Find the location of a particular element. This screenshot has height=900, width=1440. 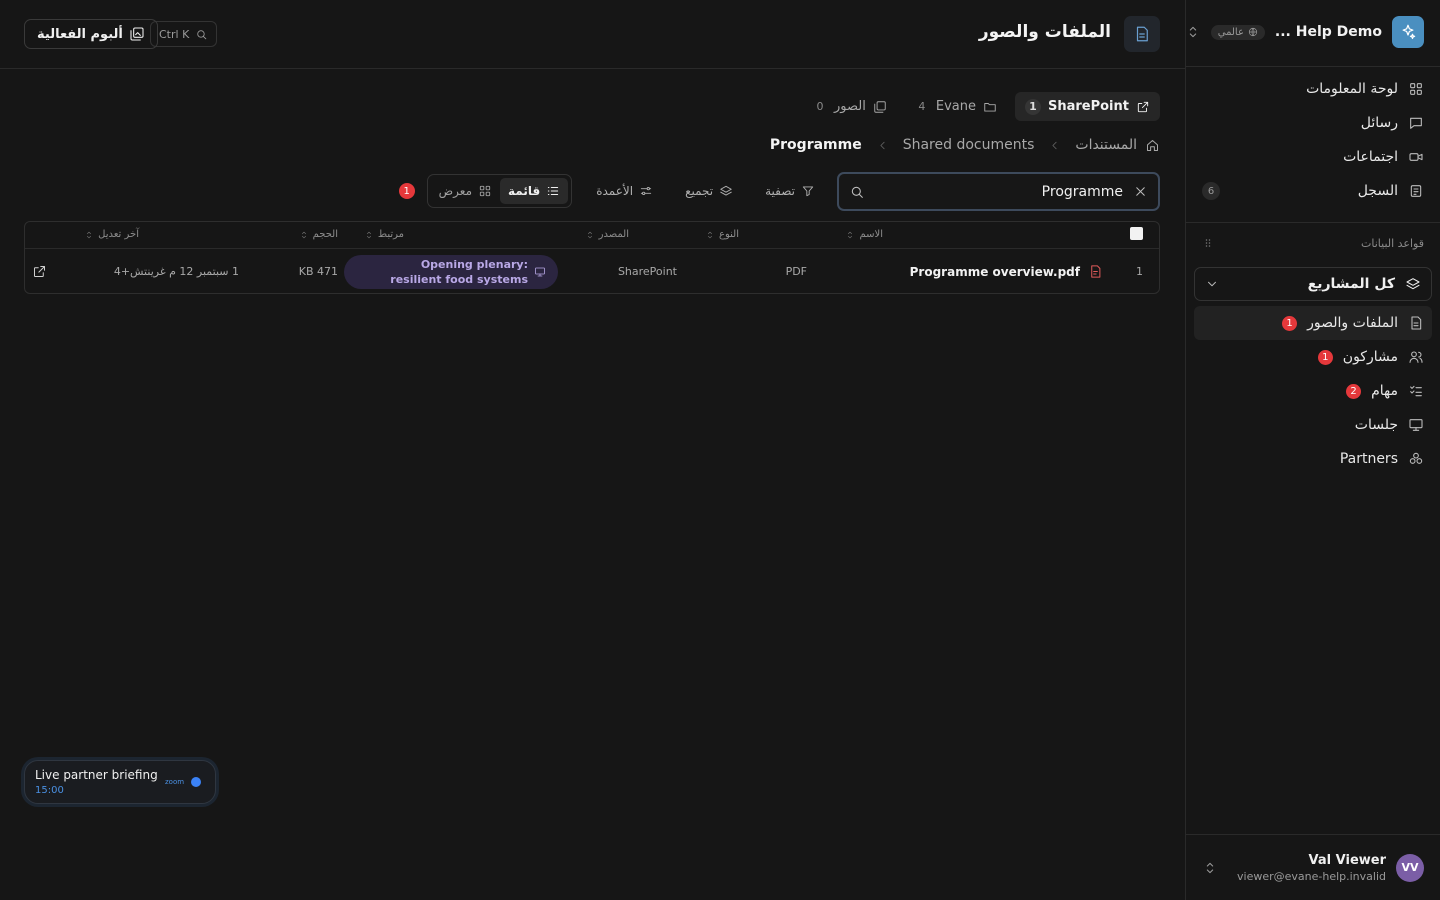

breadcrumb: المستندات Shared documents Programme is located at coordinates (965, 145).